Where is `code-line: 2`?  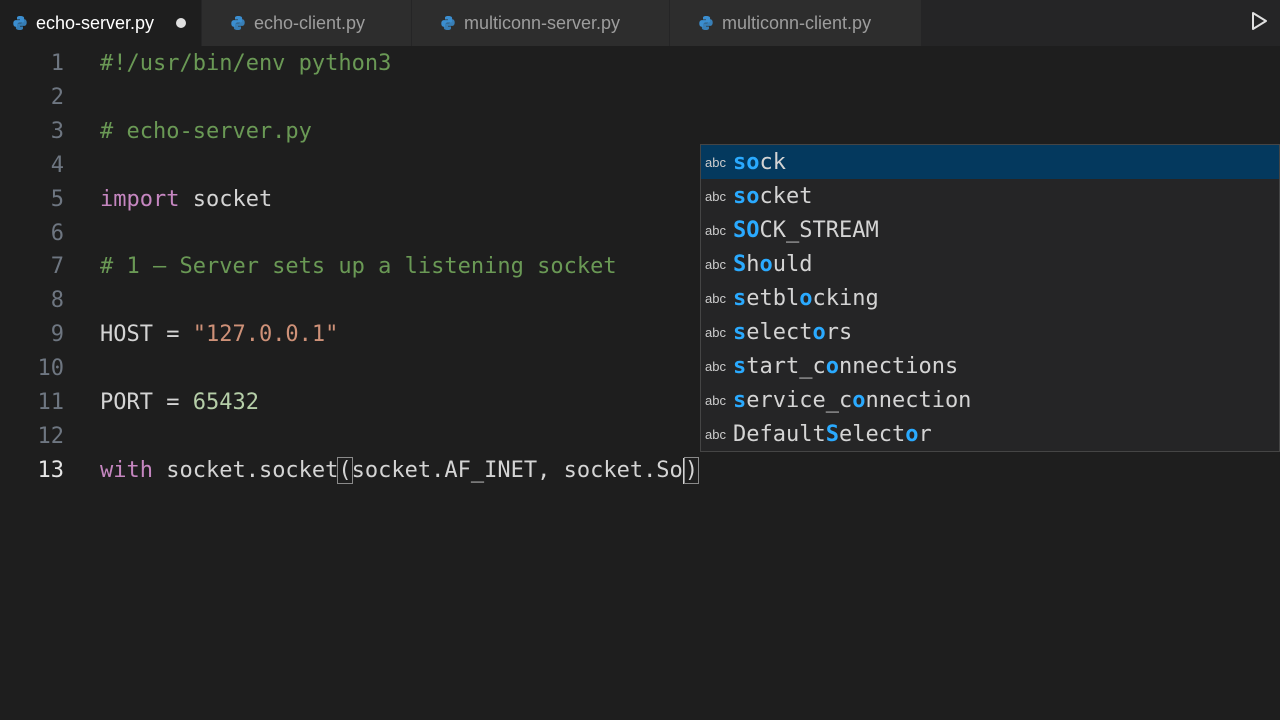
code-line: 2 is located at coordinates (640, 98).